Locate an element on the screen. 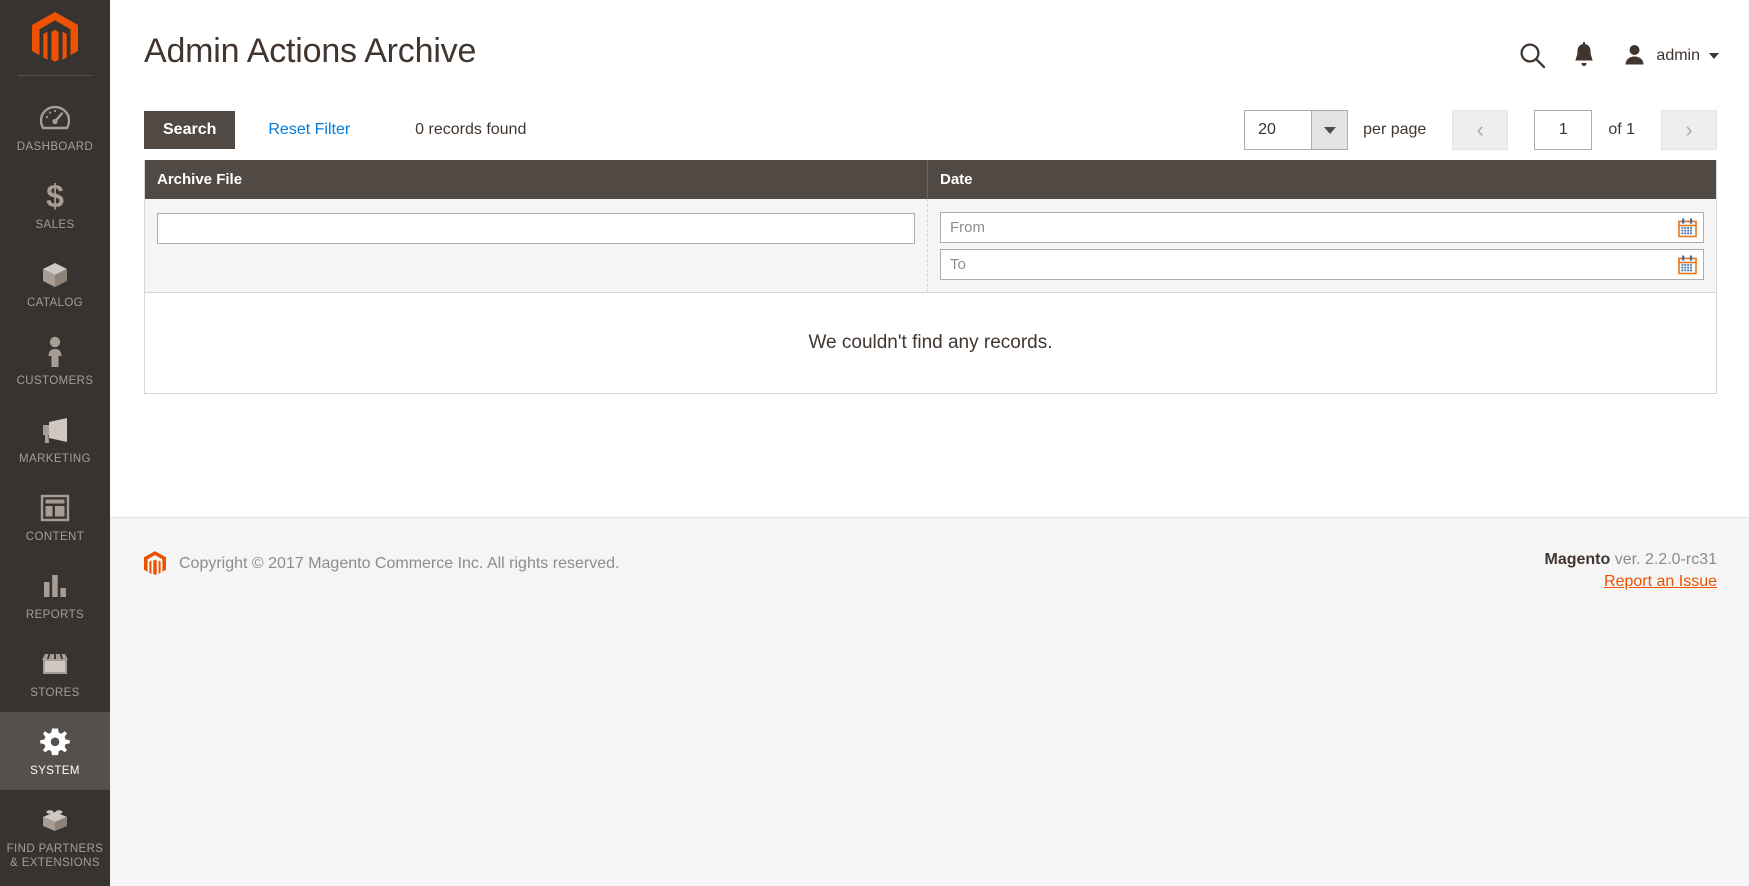 The width and height of the screenshot is (1749, 886). records-found-text: 0 records found is located at coordinates (471, 129).